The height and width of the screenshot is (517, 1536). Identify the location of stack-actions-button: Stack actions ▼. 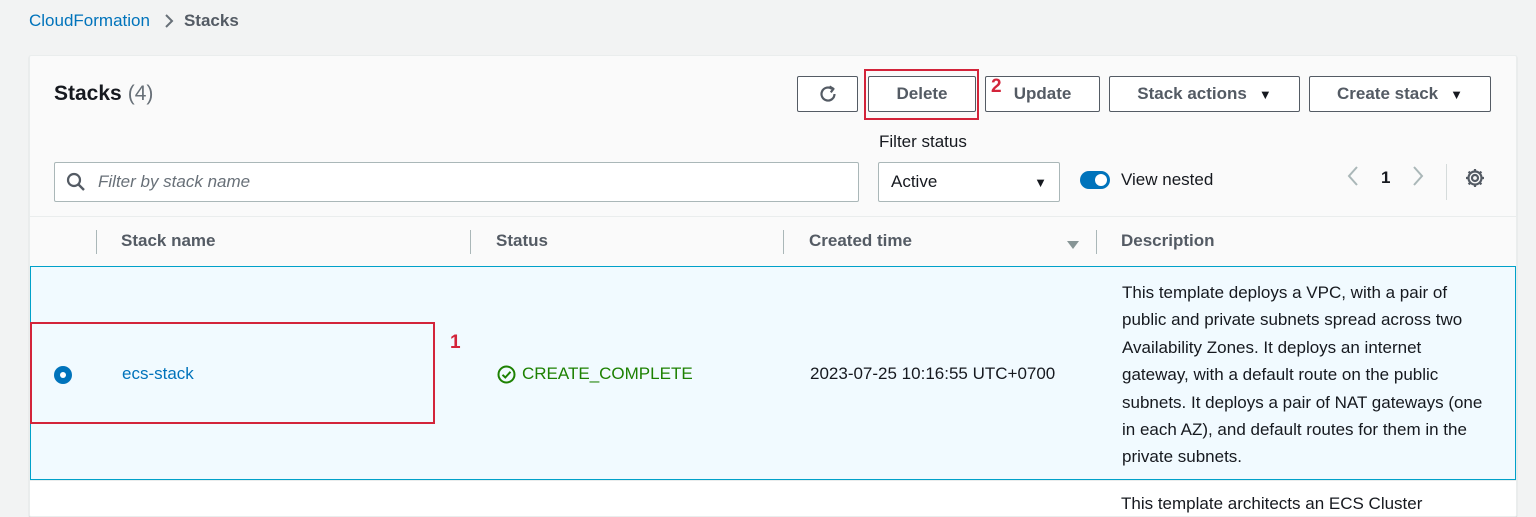
(1204, 94).